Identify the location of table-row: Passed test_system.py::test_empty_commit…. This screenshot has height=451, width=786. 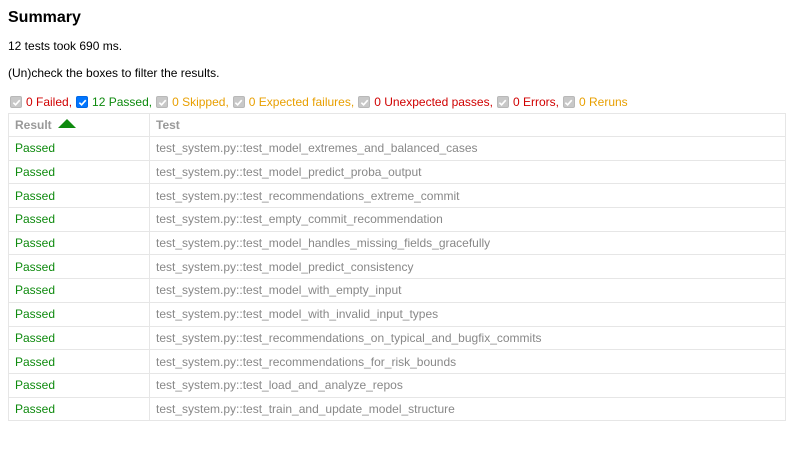
(397, 219).